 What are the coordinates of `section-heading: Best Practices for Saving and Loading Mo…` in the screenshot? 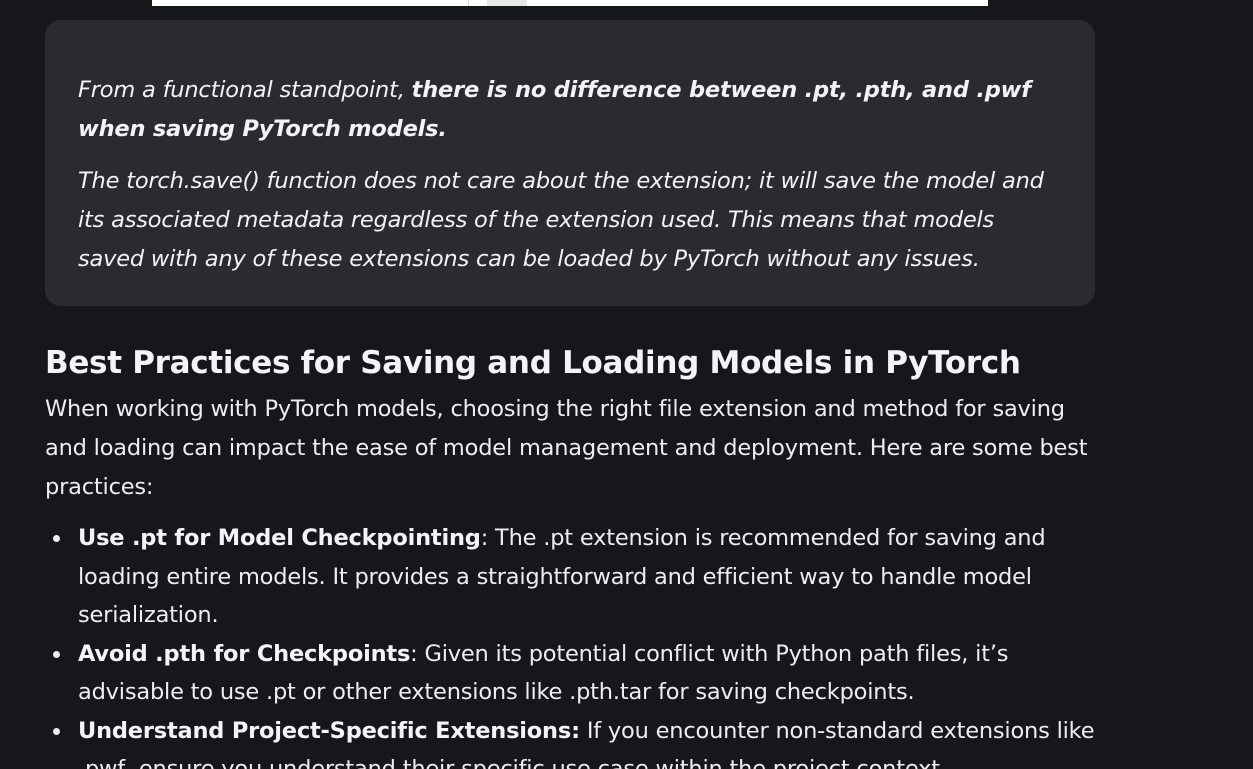 It's located at (533, 363).